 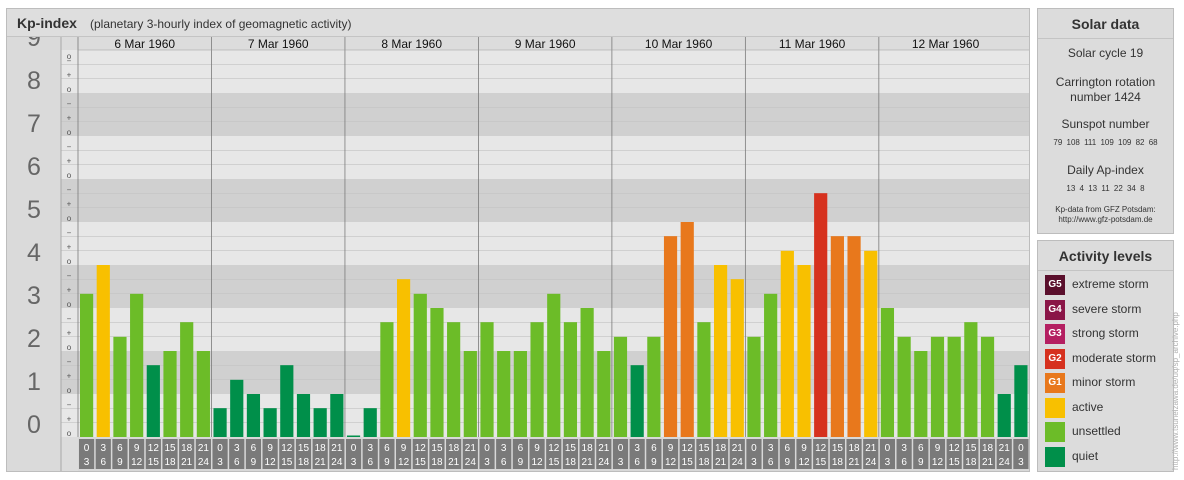 What do you see at coordinates (1105, 82) in the screenshot?
I see `carrington-label-line1: Carrington rotation` at bounding box center [1105, 82].